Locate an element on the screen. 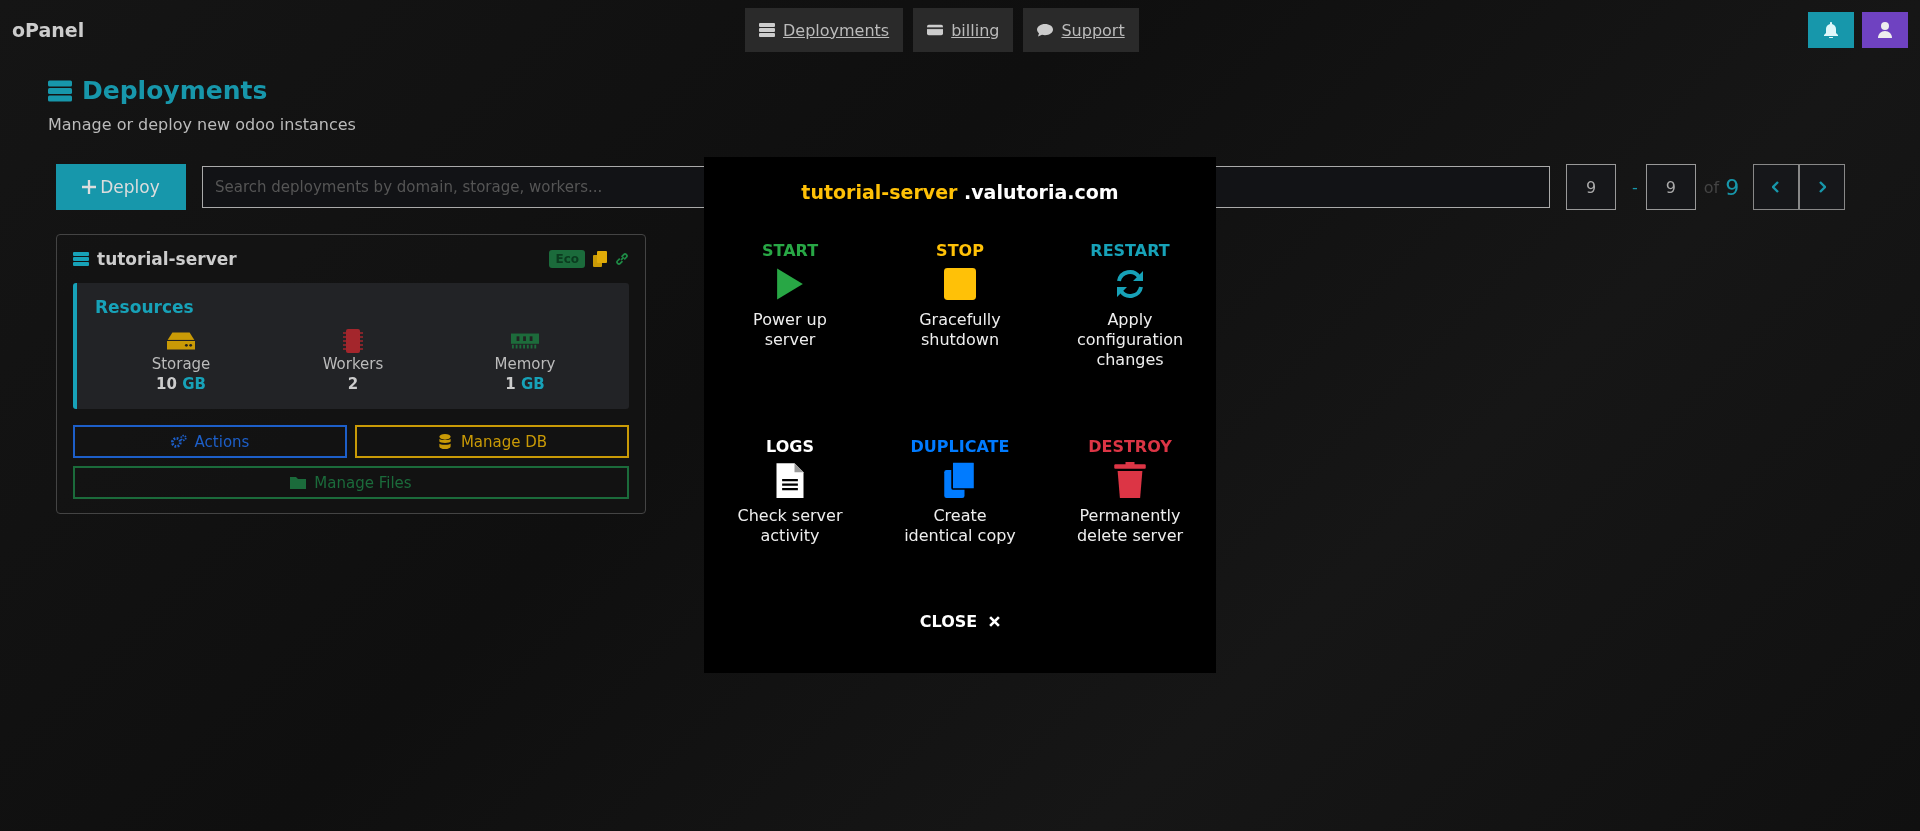 Image resolution: width=1920 pixels, height=831 pixels. action-option: RESTART Apply configuration changes is located at coordinates (1130, 339).